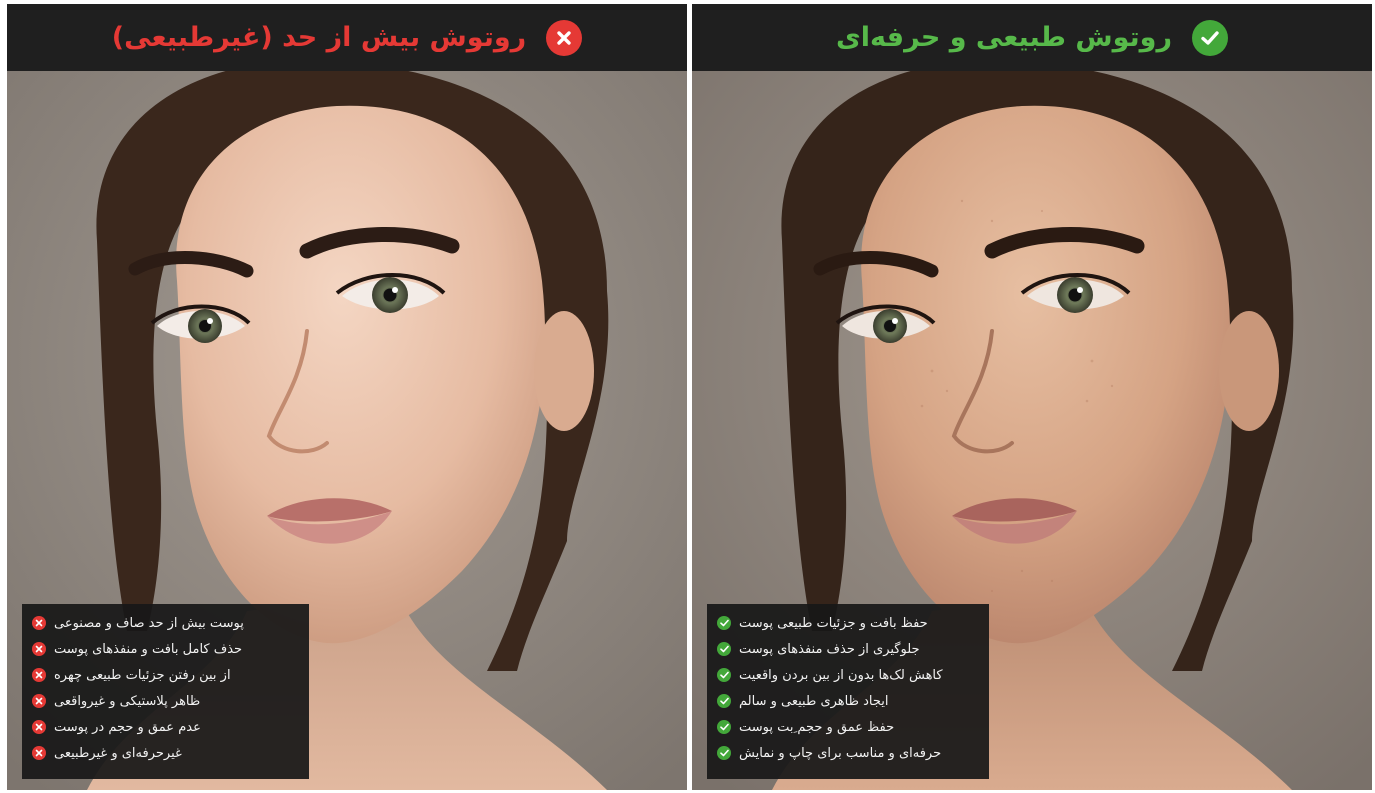  I want to click on list-item: جلوگیری از حذف منفذهای پوست, so click(848, 649).